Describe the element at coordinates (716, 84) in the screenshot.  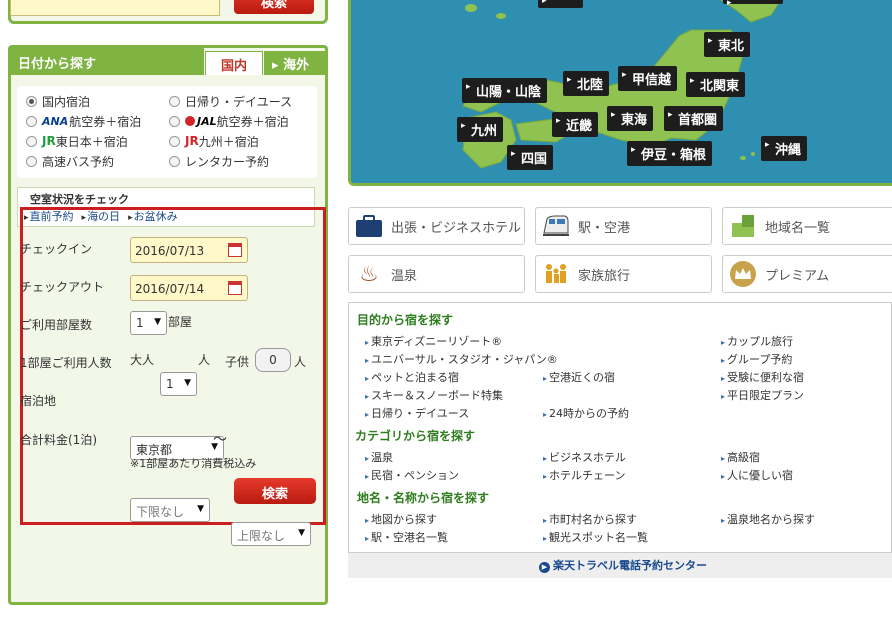
I see `map-region-kitakanto: 北関東` at that location.